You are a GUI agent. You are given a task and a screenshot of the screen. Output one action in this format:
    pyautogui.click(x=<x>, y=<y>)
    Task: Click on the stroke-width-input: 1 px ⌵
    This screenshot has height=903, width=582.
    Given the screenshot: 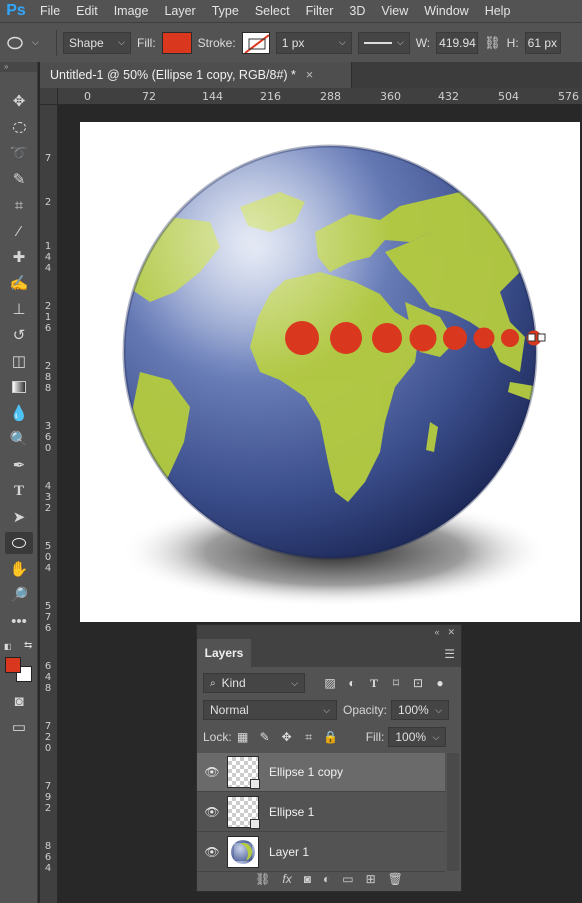 What is the action you would take?
    pyautogui.click(x=313, y=42)
    